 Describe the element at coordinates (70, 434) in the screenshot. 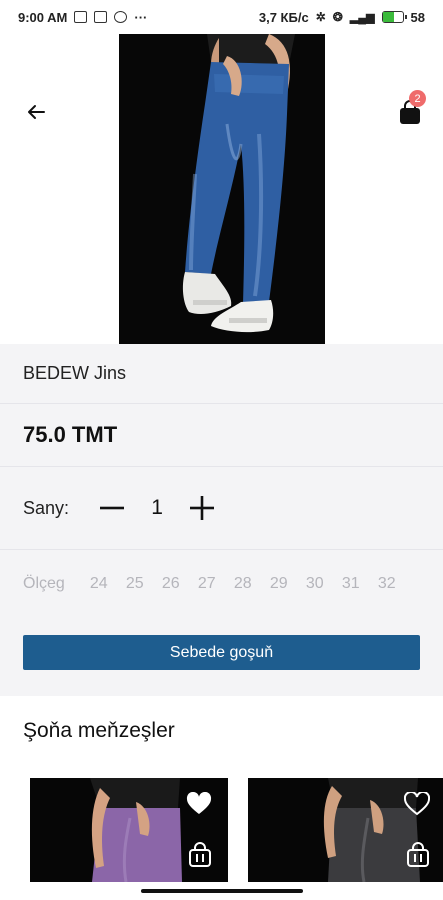

I see `product-price: 75.0 TMT` at that location.